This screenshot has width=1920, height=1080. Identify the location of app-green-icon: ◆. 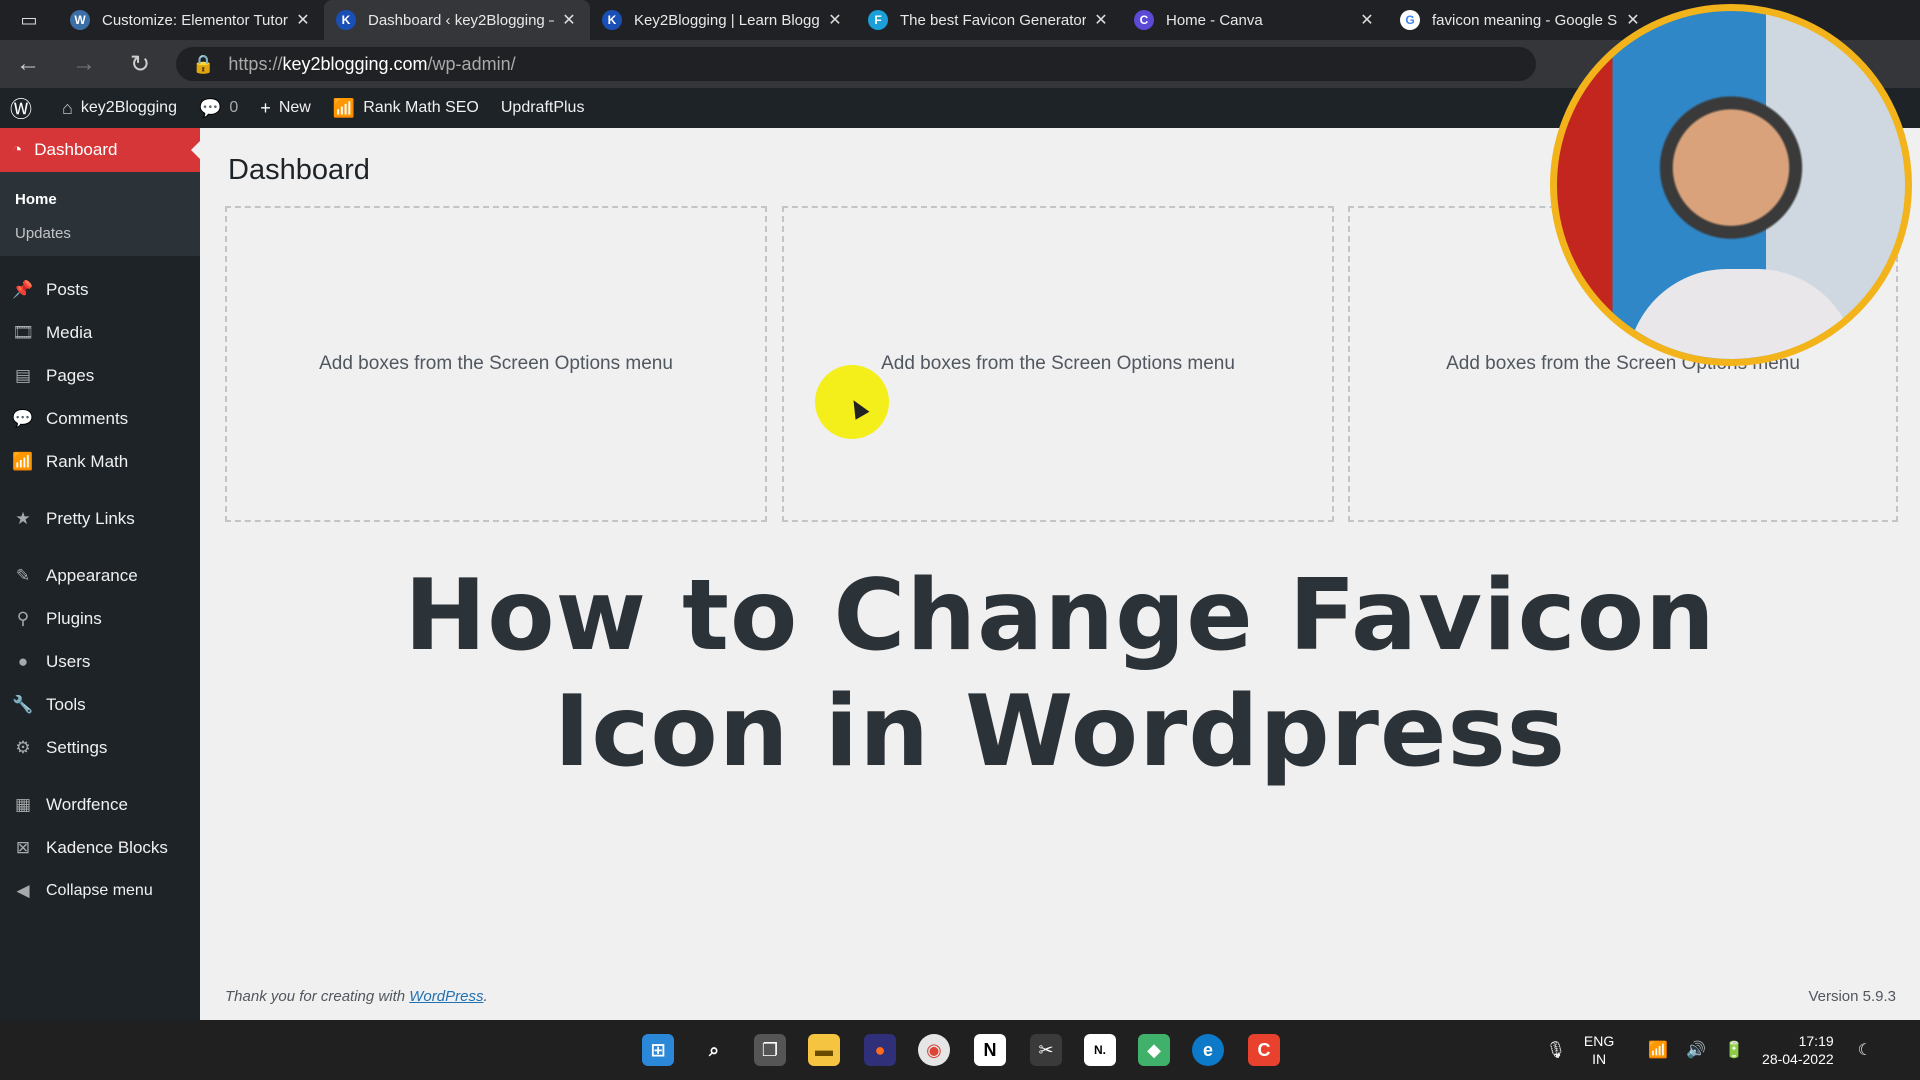
(1154, 1050).